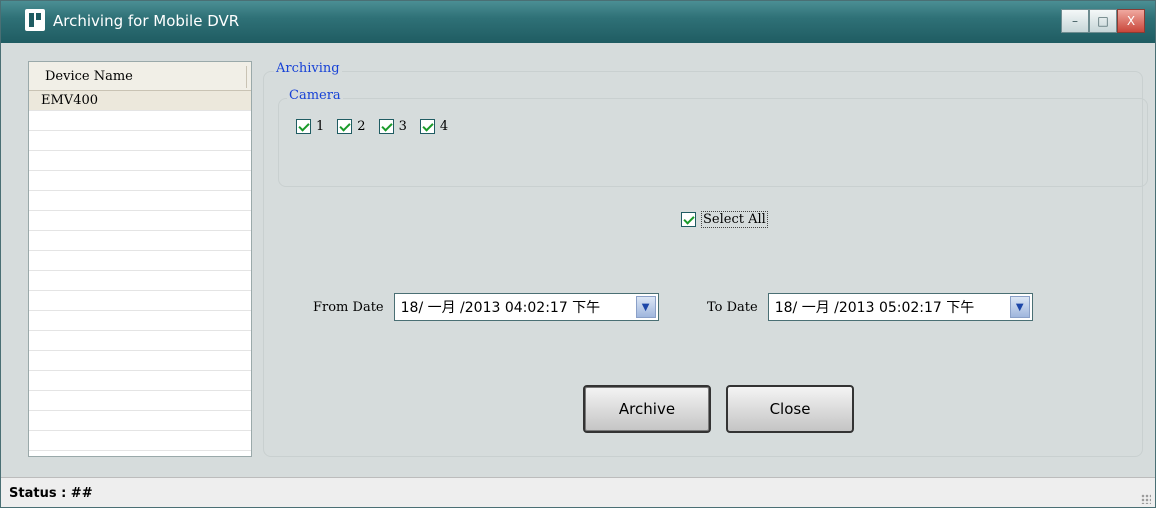 This screenshot has height=508, width=1156. I want to click on close-window-button: X, so click(1131, 21).